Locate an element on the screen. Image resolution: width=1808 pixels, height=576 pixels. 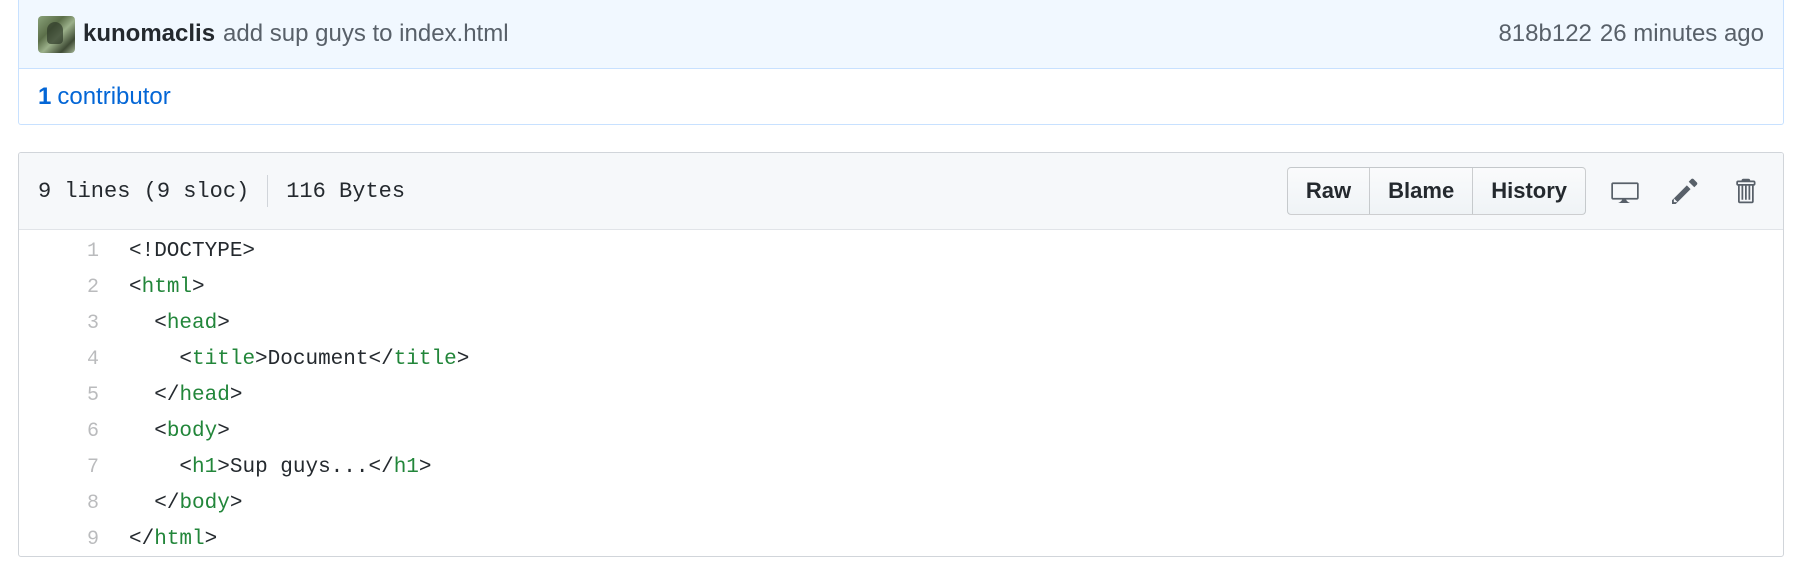
code-line: 5 </head> is located at coordinates (244, 395).